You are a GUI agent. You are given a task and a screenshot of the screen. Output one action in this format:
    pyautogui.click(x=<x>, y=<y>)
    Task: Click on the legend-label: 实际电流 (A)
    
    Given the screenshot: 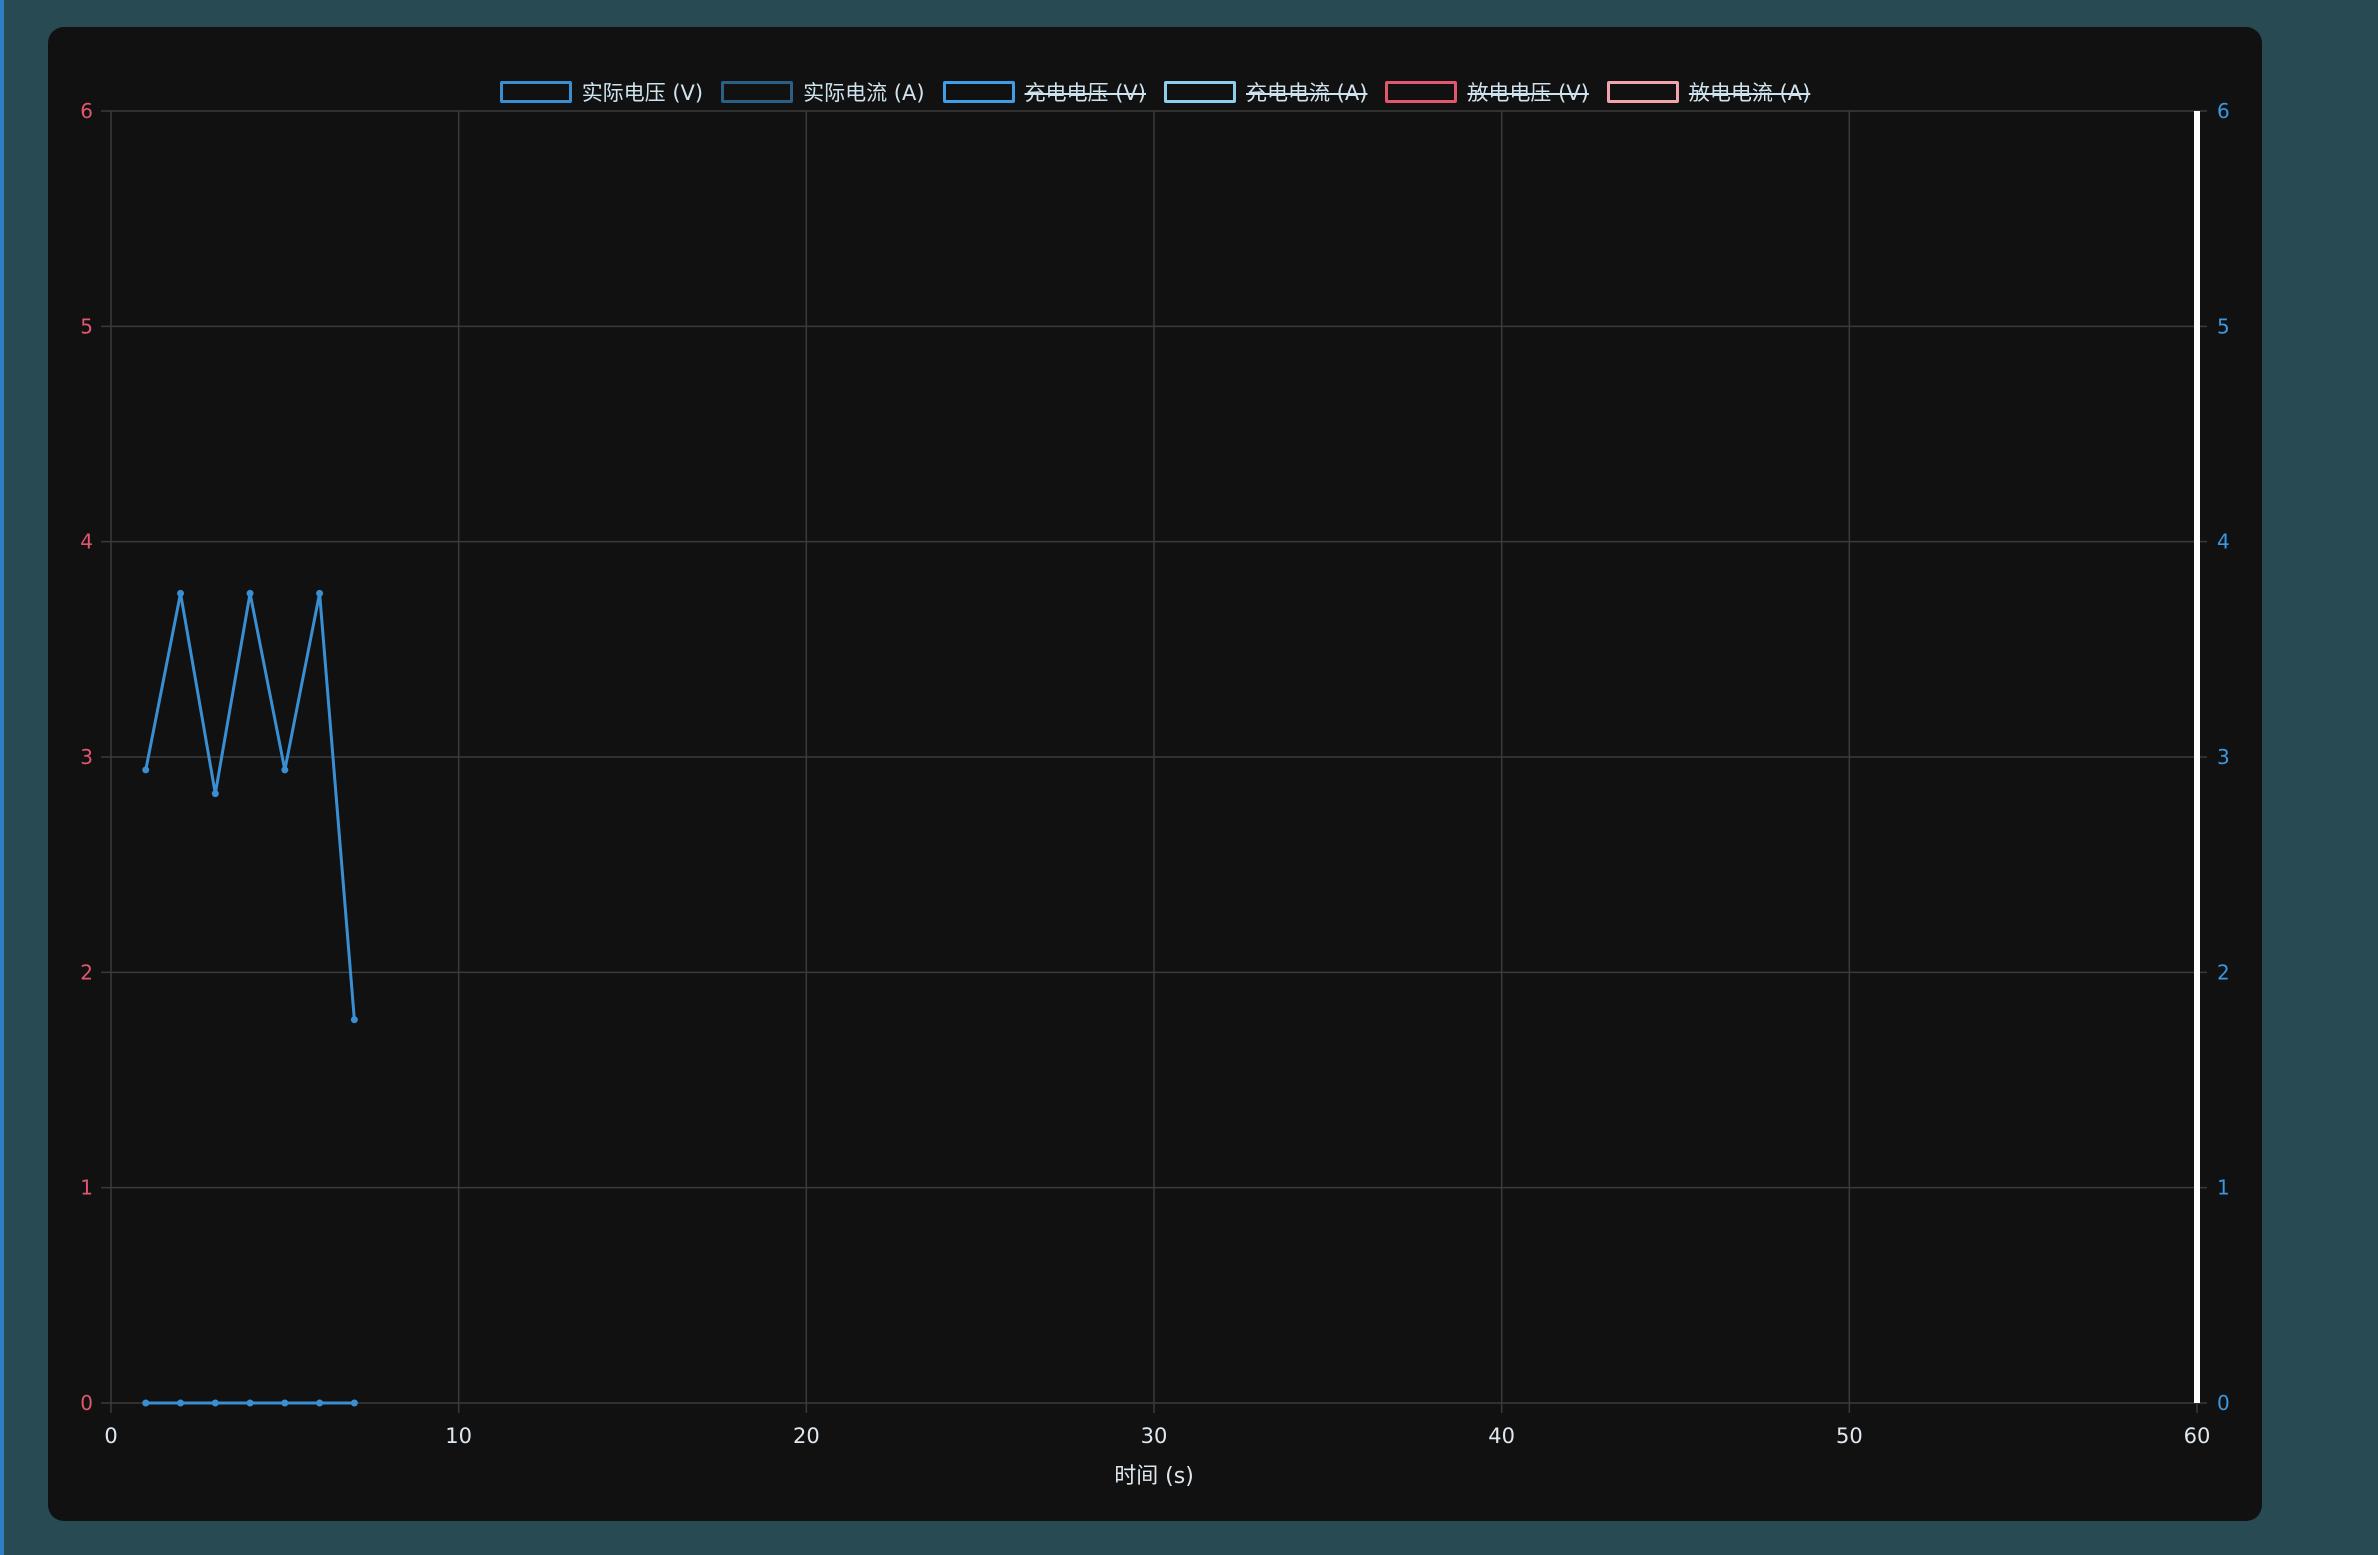 What is the action you would take?
    pyautogui.click(x=864, y=93)
    